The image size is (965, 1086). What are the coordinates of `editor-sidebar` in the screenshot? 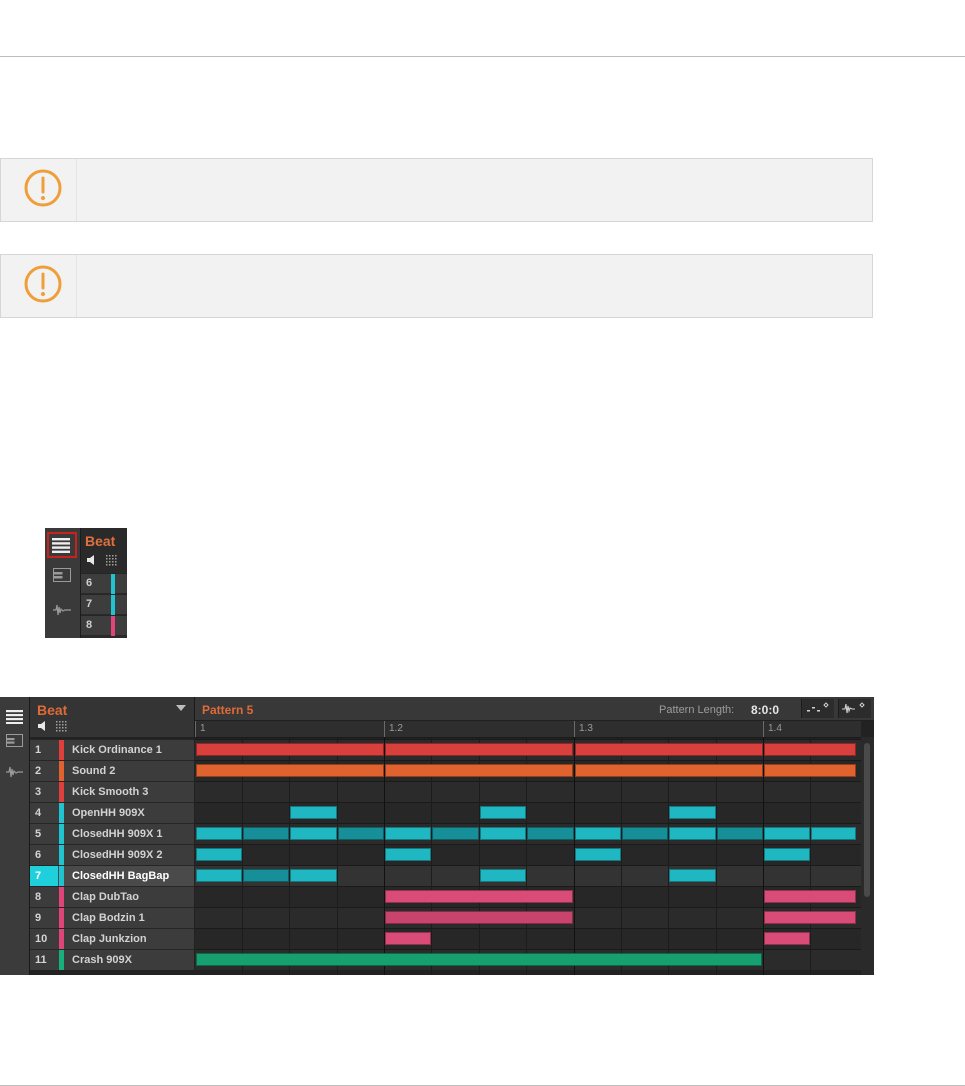 It's located at (15, 836).